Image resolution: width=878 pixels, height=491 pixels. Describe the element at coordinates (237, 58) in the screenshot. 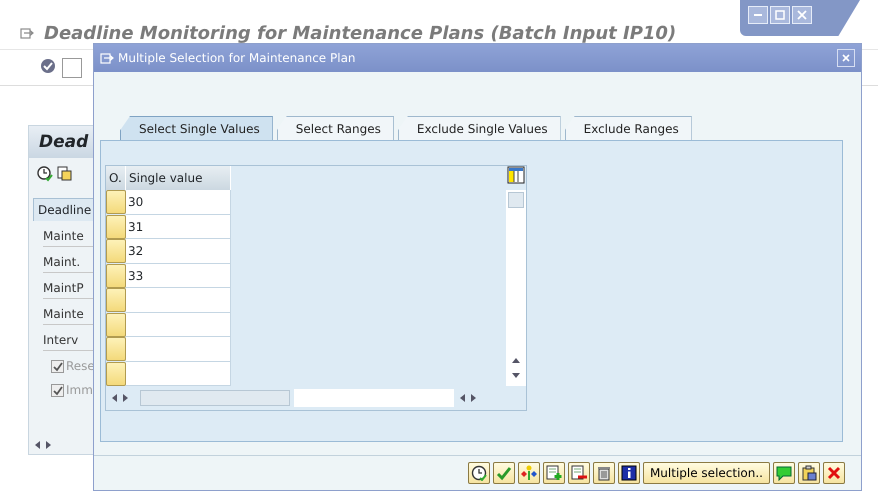

I see `dialog-title: Multiple Selection for Maintenance Plan` at that location.